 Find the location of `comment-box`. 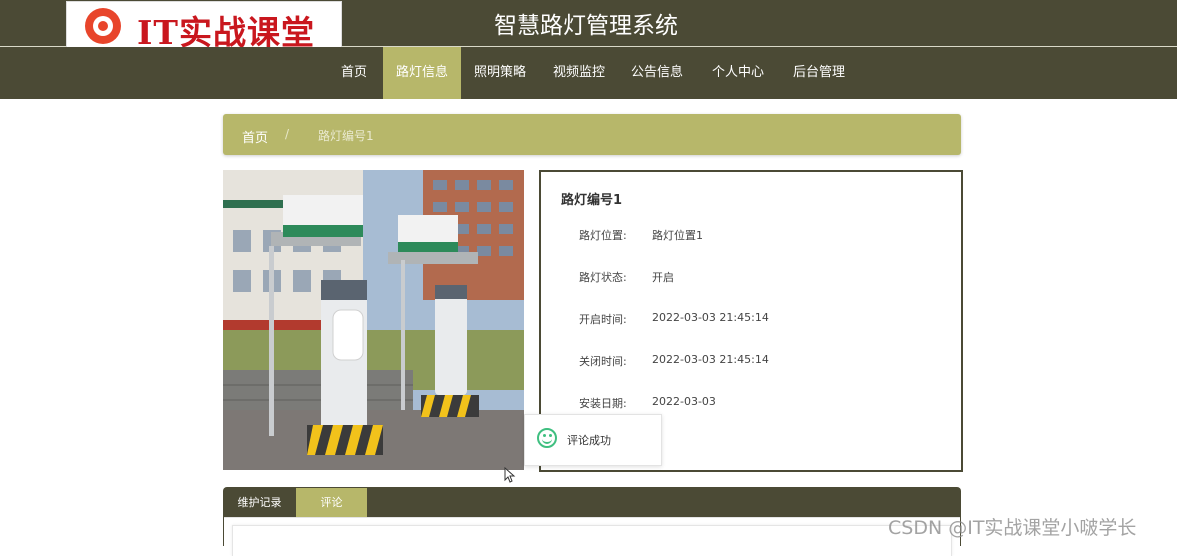

comment-box is located at coordinates (592, 540).